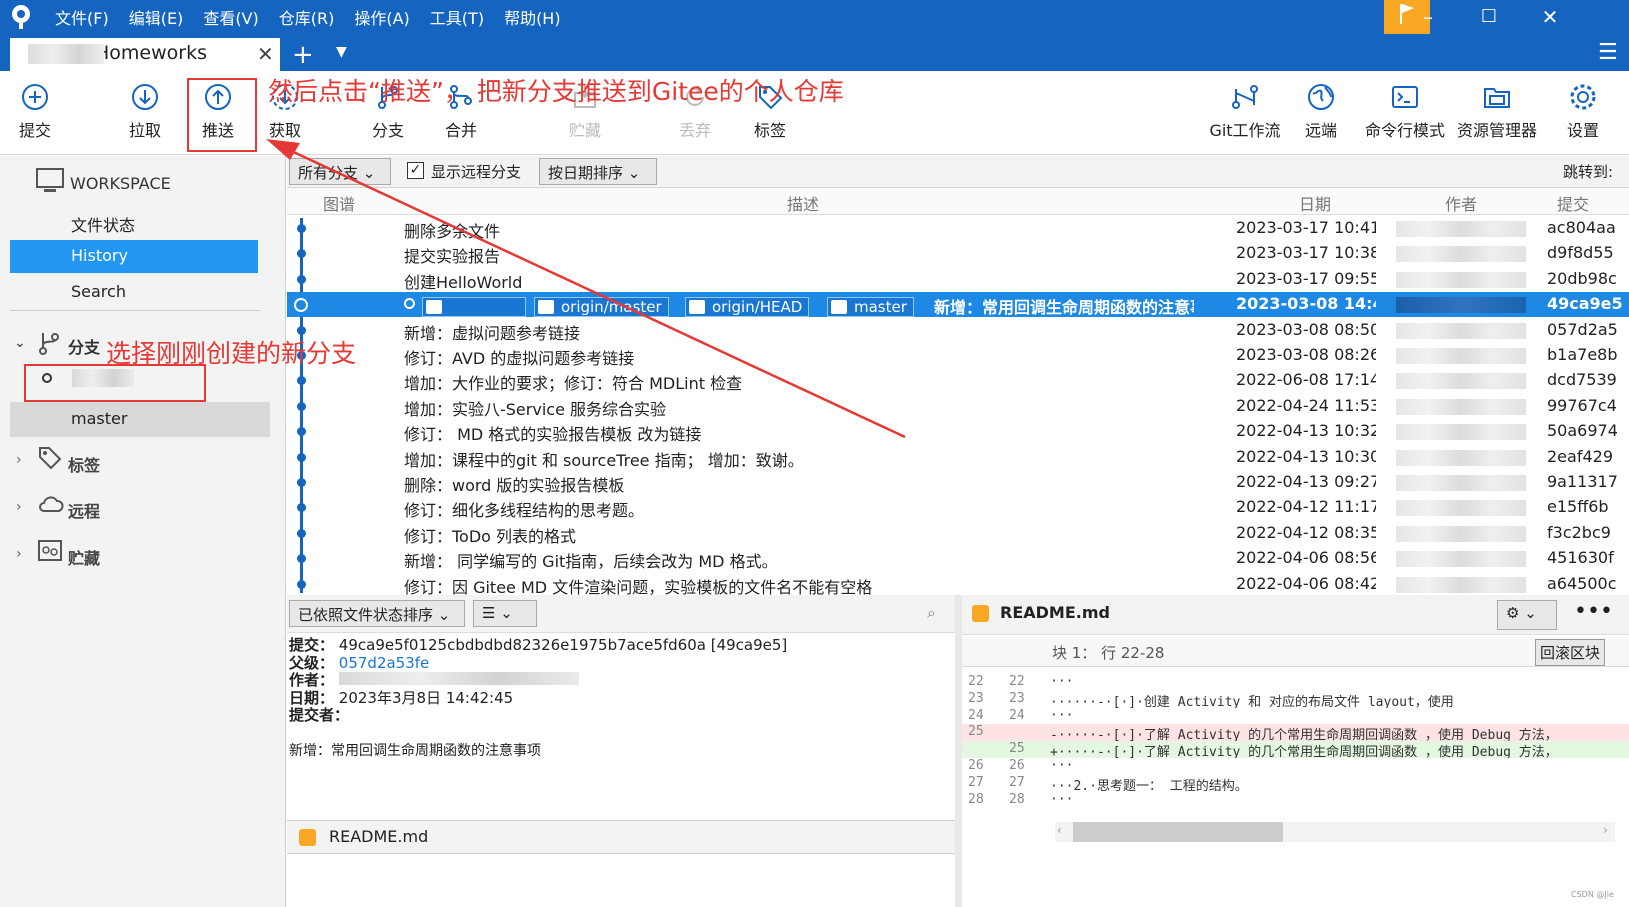 The width and height of the screenshot is (1629, 907). What do you see at coordinates (586, 289) in the screenshot?
I see `annotation-arrow` at bounding box center [586, 289].